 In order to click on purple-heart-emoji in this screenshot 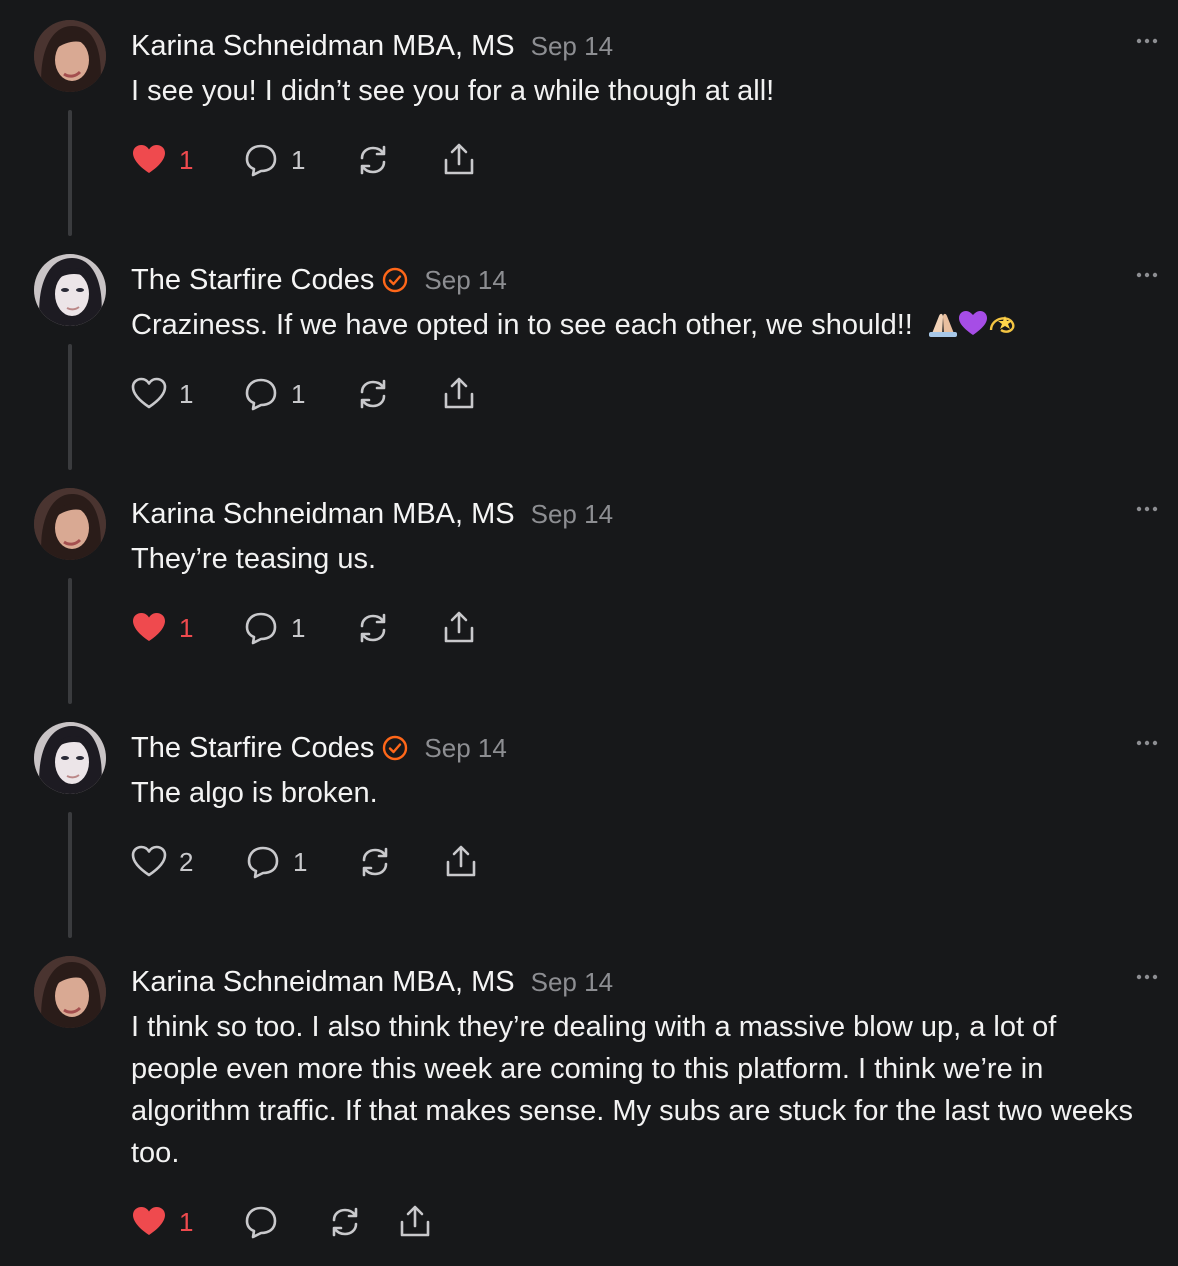, I will do `click(972, 323)`.